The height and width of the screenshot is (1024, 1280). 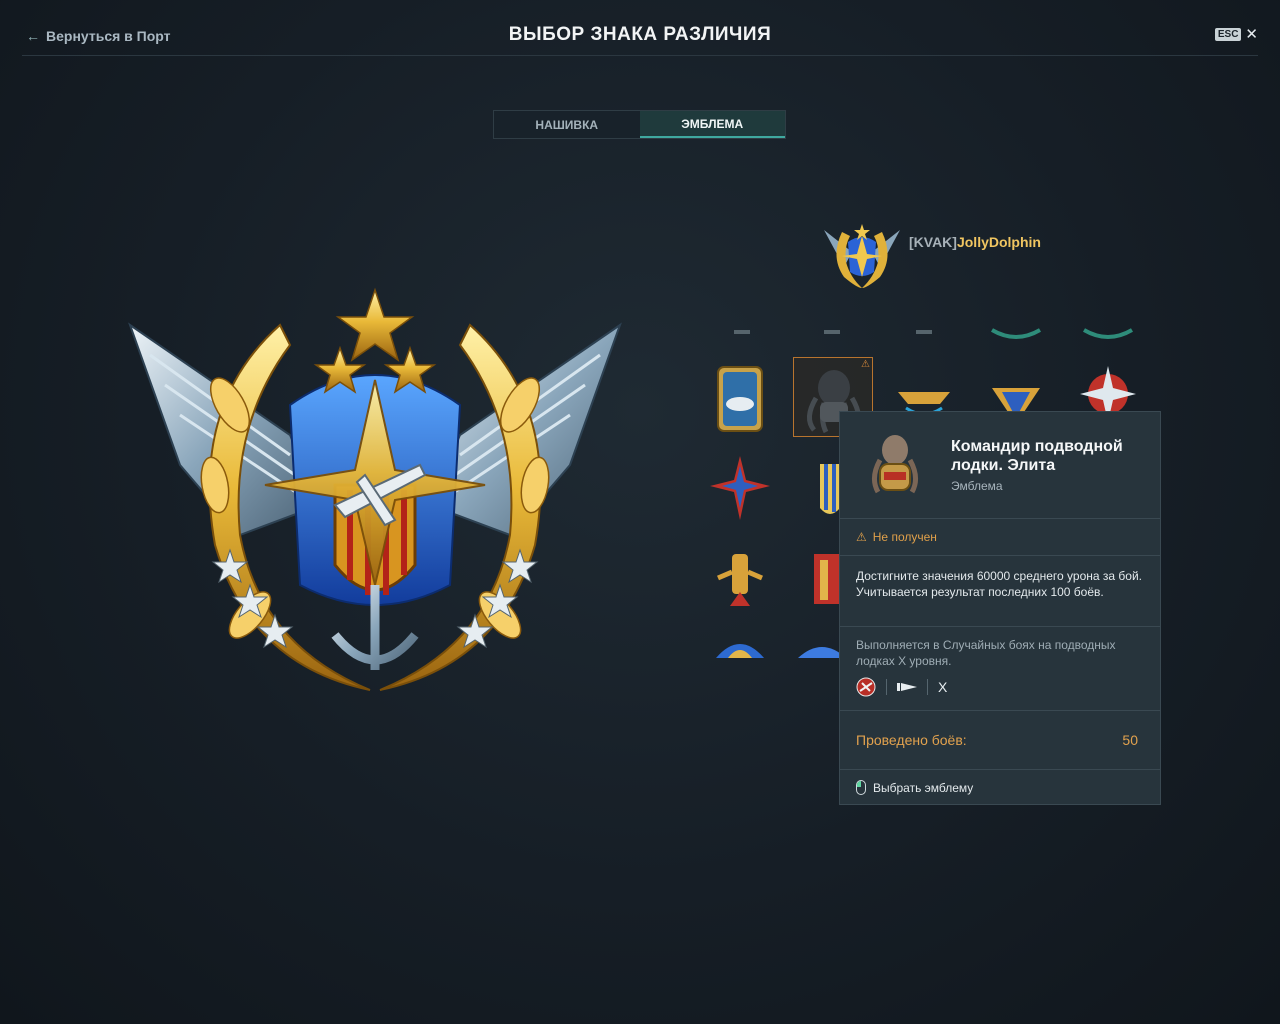 What do you see at coordinates (977, 486) in the screenshot?
I see `tooltip-subtitle: Эмблема` at bounding box center [977, 486].